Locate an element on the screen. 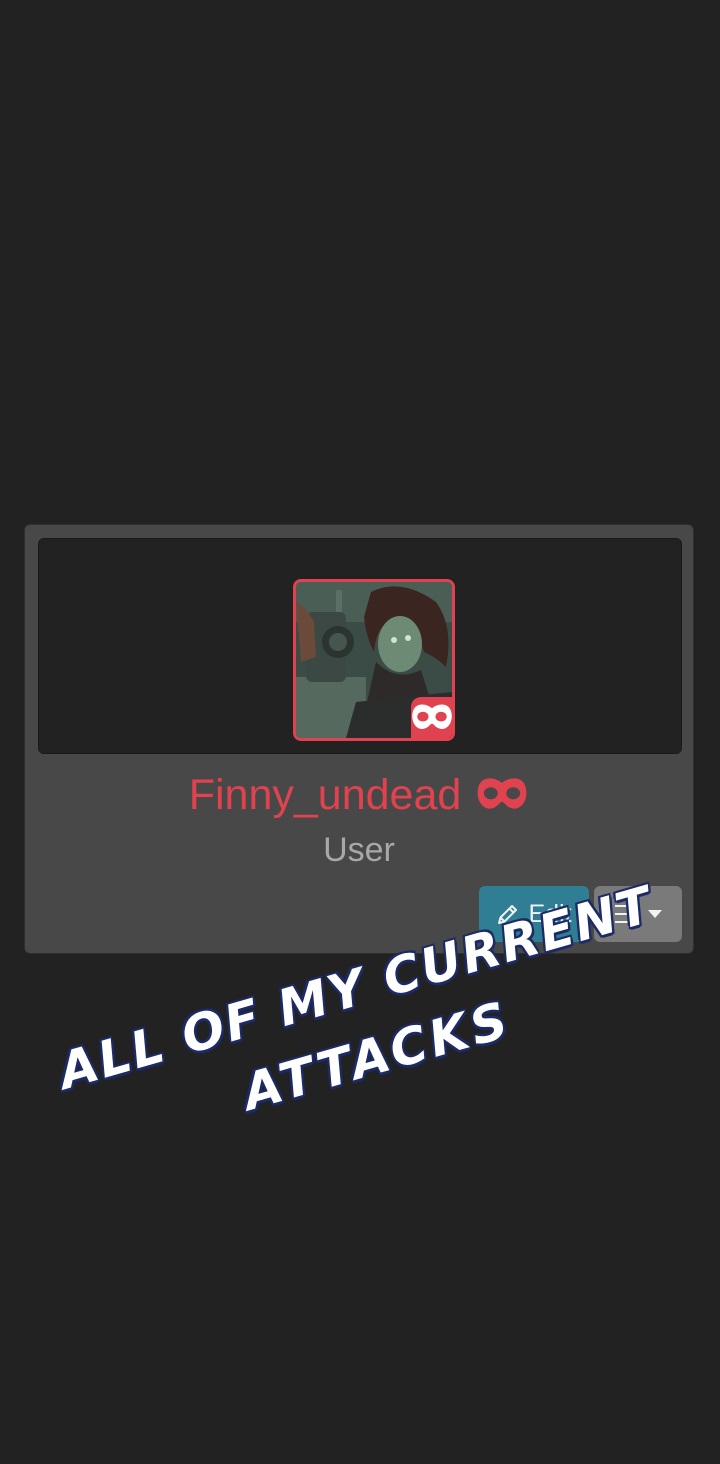 The image size is (720, 1464). profile-banner is located at coordinates (360, 646).